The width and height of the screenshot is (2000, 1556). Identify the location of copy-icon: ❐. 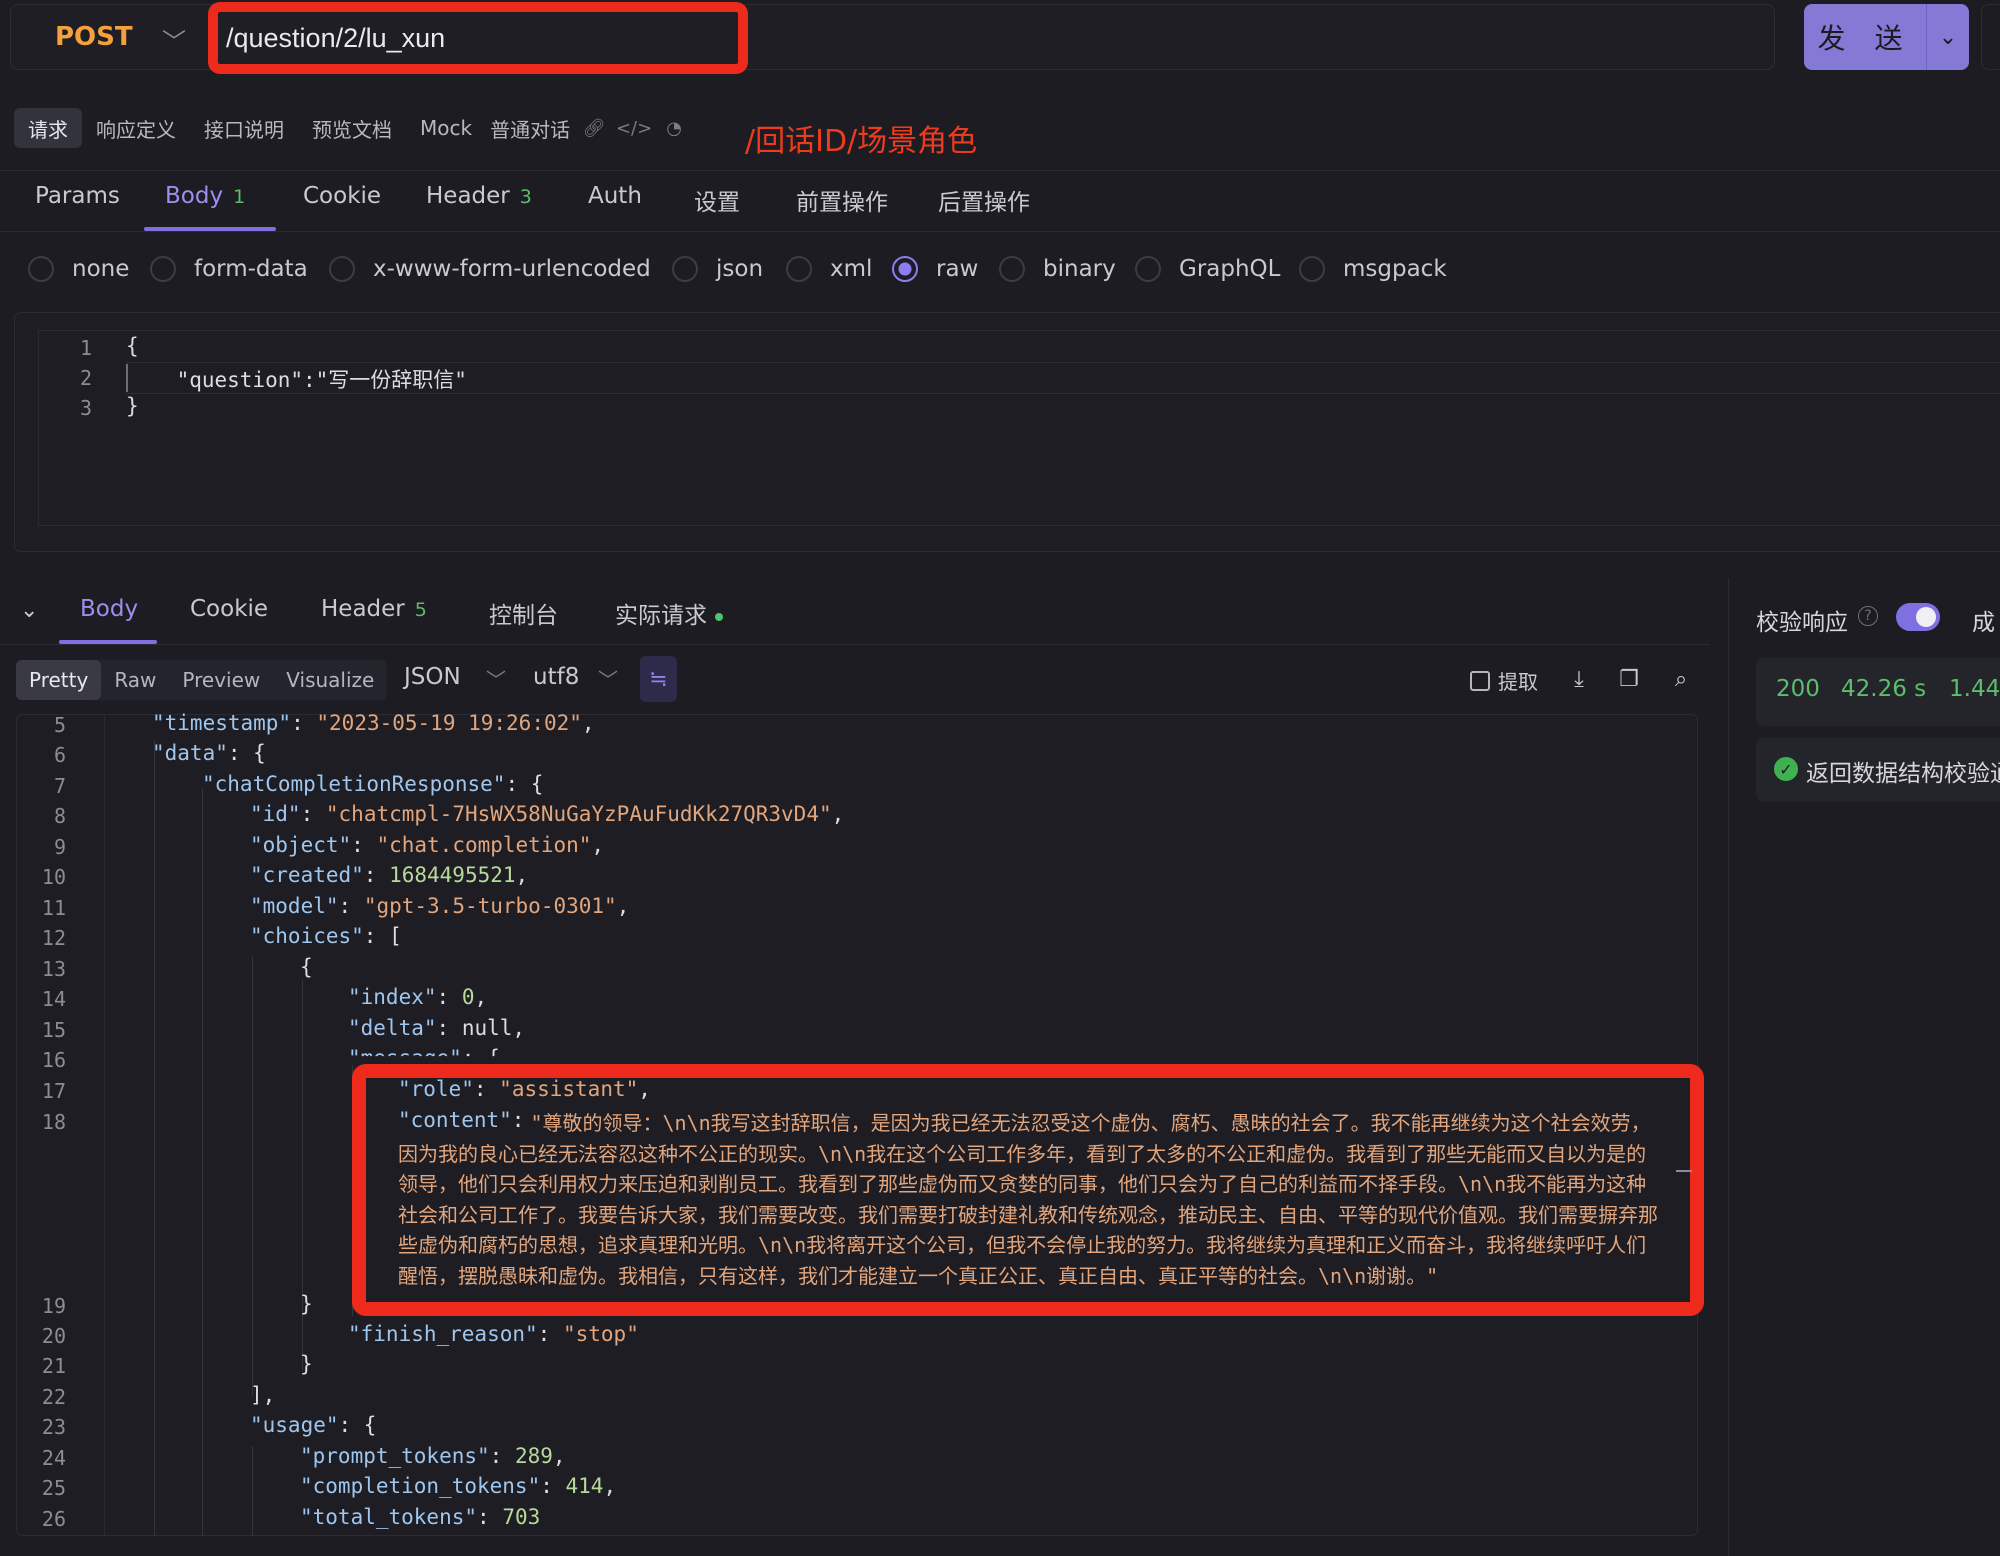
(1629, 679).